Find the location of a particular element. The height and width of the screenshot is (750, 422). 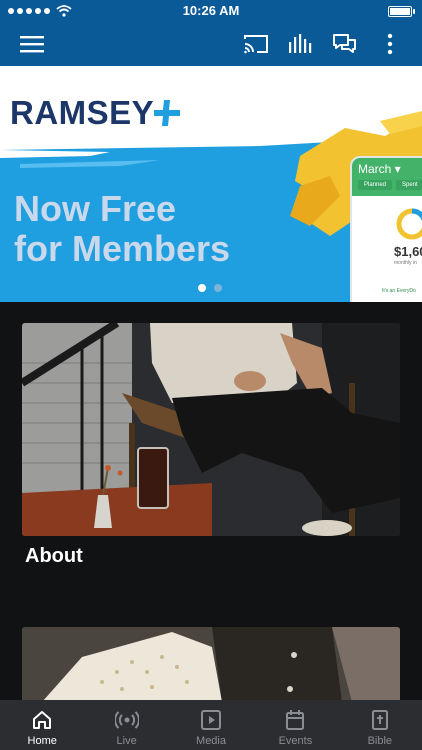

phone-header: March ▾ Planned Spent is located at coordinates (387, 177).